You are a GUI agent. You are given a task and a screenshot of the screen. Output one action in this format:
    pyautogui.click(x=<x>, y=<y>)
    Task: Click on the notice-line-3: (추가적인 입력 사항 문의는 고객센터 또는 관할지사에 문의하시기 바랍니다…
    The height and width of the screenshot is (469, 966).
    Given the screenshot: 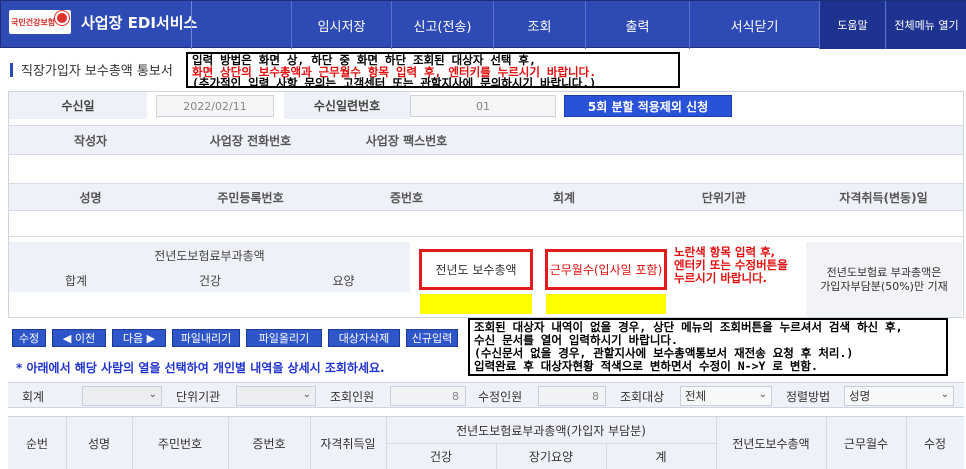 What is the action you would take?
    pyautogui.click(x=394, y=82)
    